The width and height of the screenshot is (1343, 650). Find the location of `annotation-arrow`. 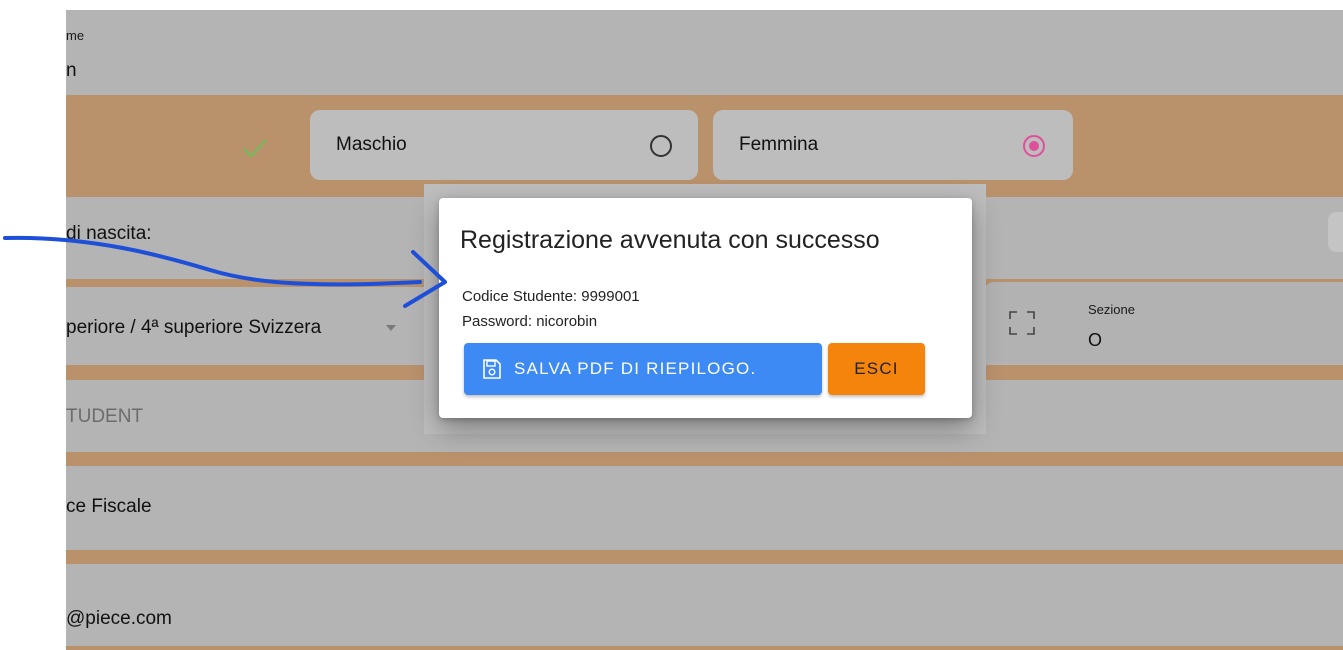

annotation-arrow is located at coordinates (225, 271).